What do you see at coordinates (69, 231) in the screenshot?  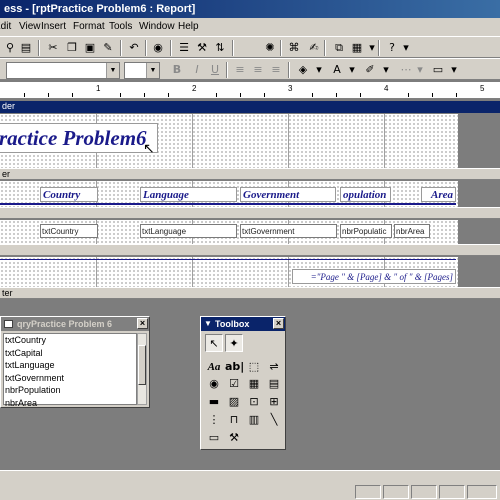 I see `txtcountry-textbox: txtCountry` at bounding box center [69, 231].